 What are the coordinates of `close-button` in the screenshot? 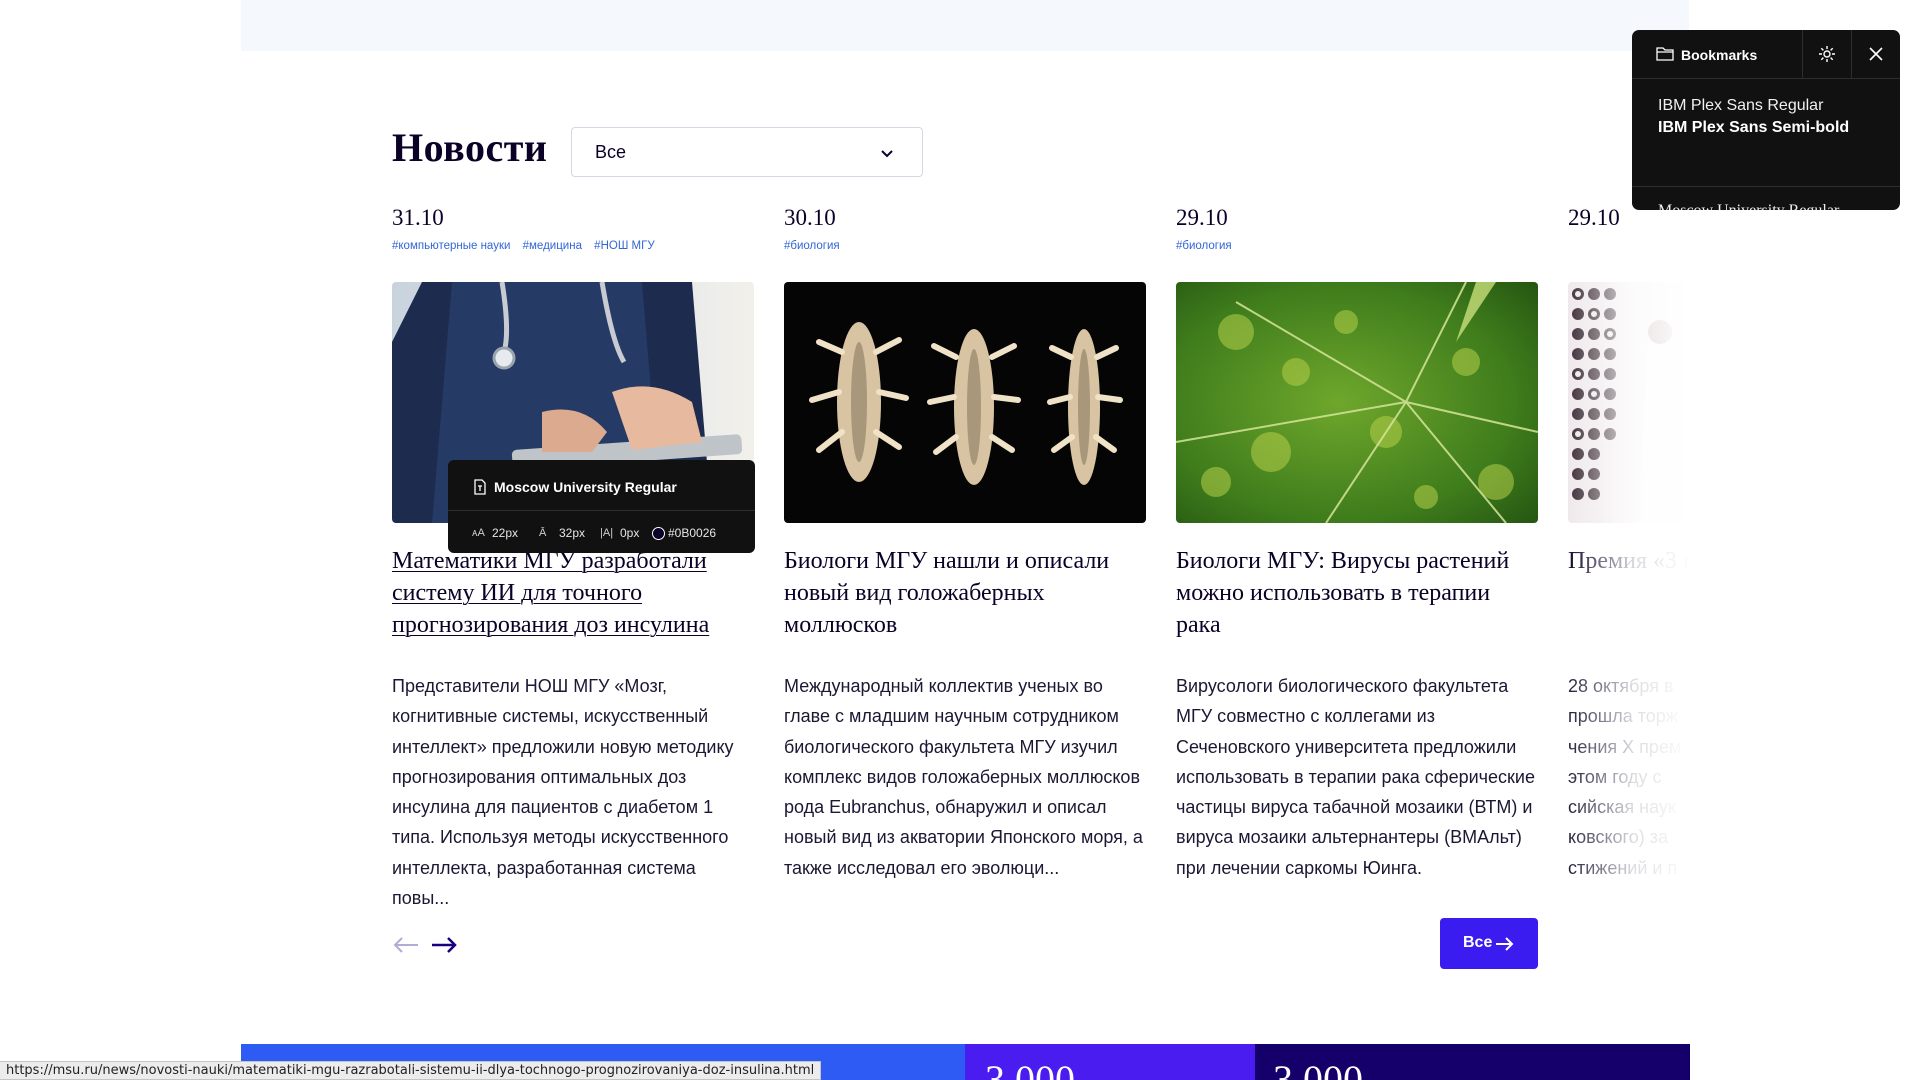 It's located at (1876, 54).